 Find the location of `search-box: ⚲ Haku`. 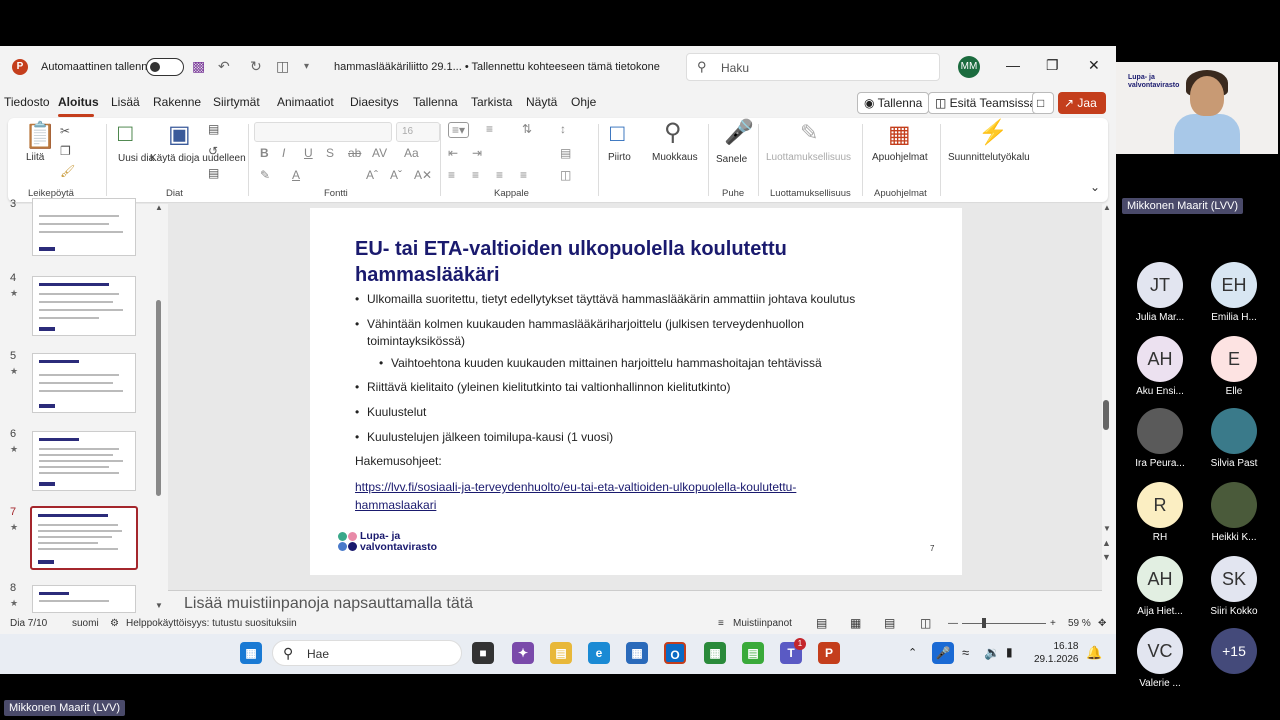

search-box: ⚲ Haku is located at coordinates (813, 67).